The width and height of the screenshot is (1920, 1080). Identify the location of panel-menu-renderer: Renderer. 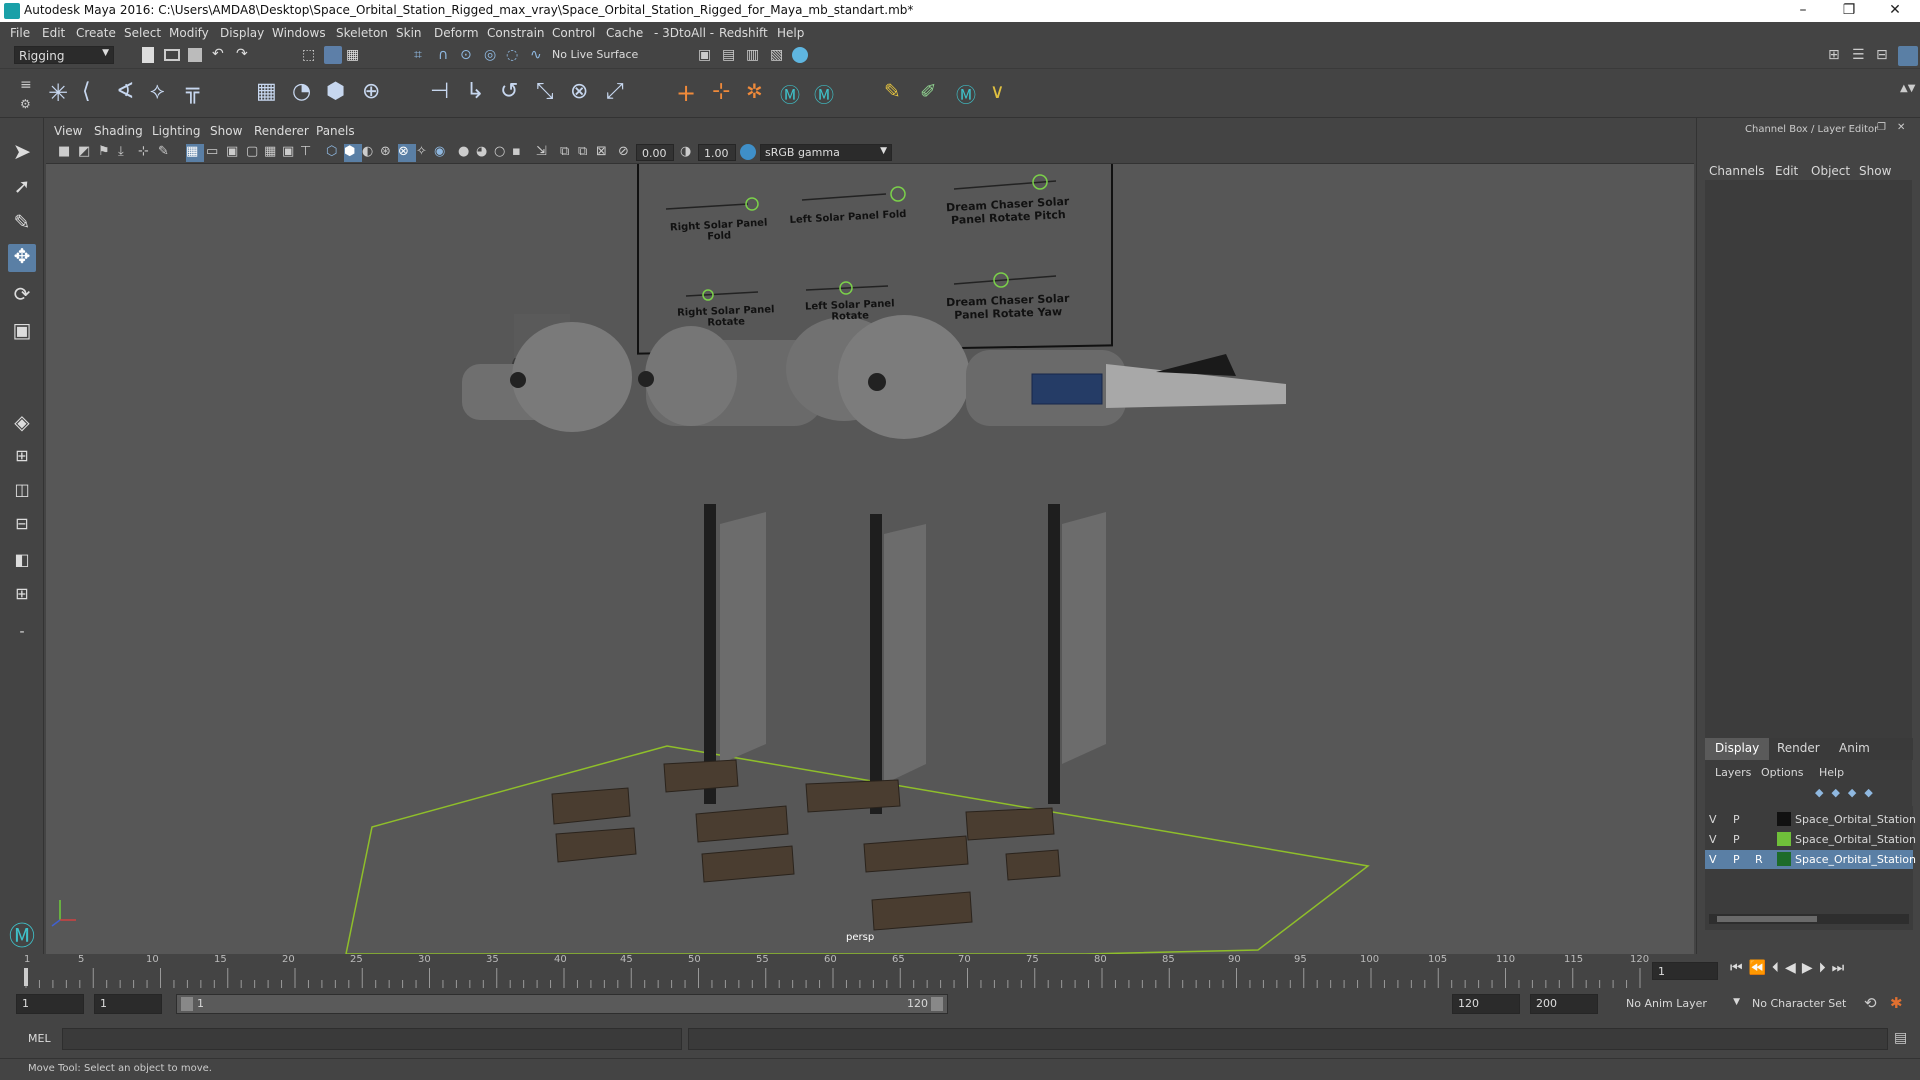
(281, 131).